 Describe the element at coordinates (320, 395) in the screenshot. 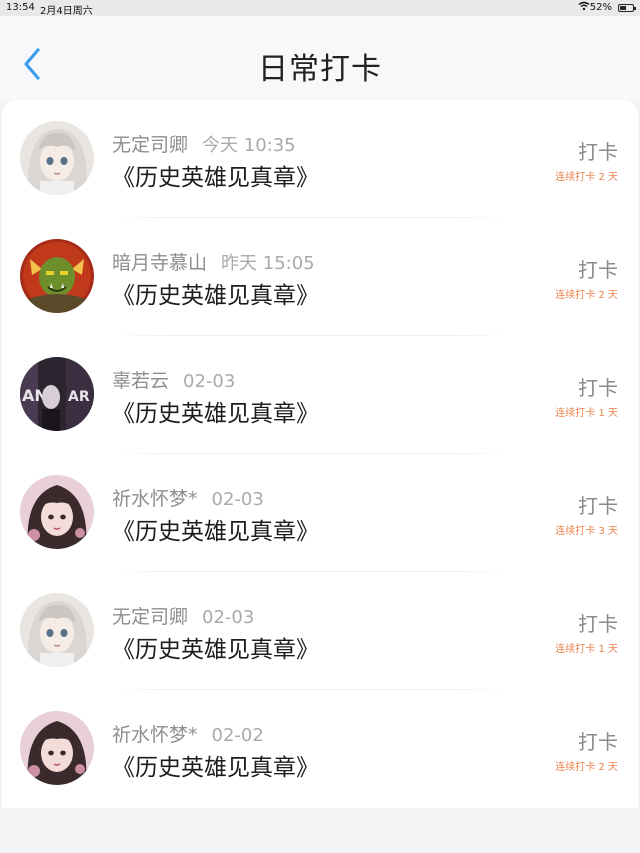

I see `checkin-row: AN AR 辜若云 02-03 《历史英雄见真章》 打卡 连续打卡 1 天` at that location.